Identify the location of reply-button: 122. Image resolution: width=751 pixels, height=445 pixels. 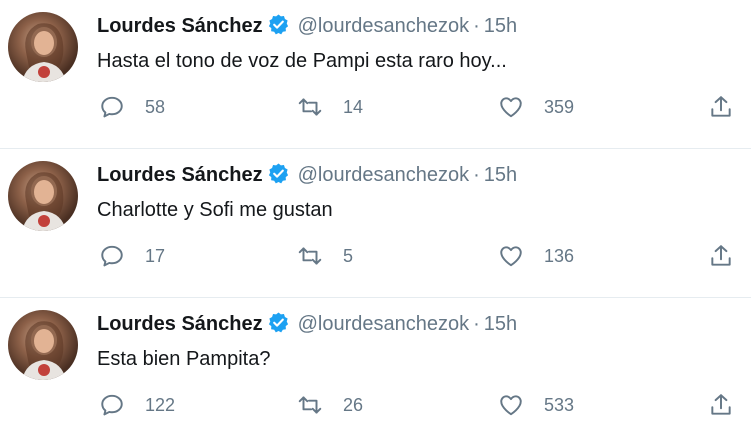
(137, 405).